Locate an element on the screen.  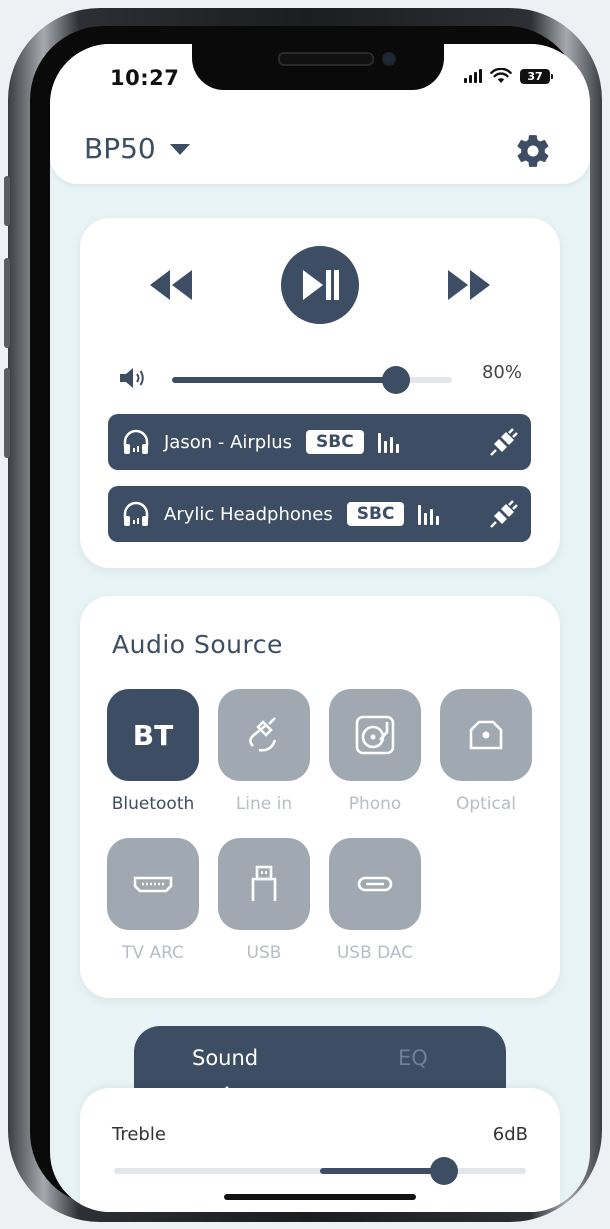
optical-port-icon is located at coordinates (486, 735).